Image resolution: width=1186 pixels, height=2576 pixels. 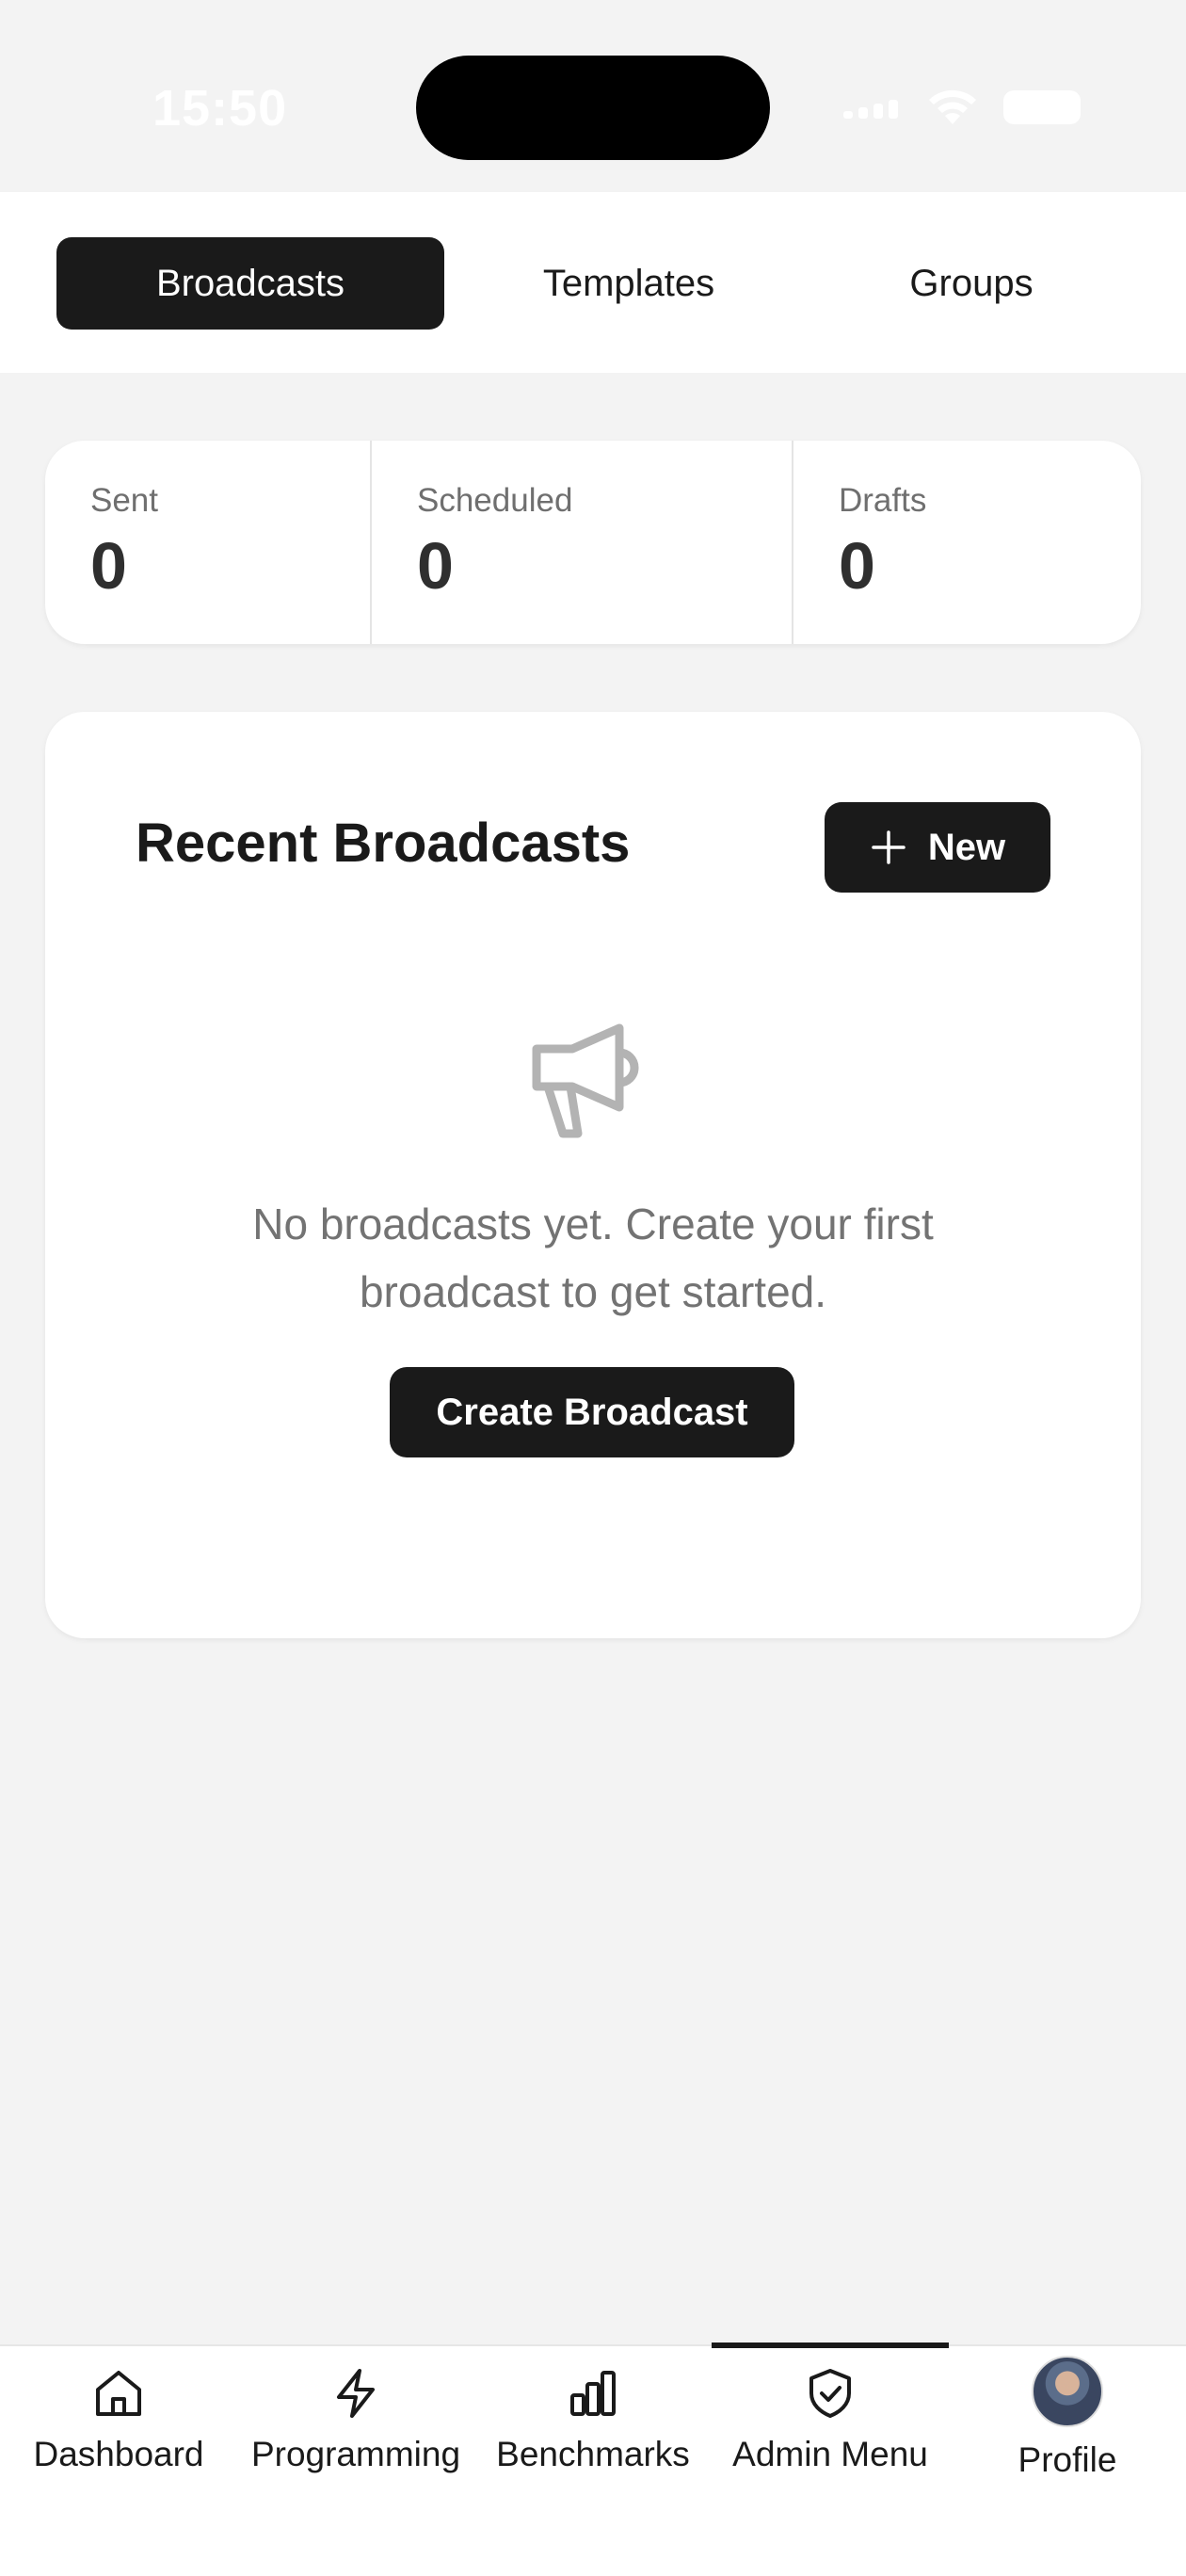 What do you see at coordinates (383, 843) in the screenshot?
I see `section-title: Recent Broadcasts` at bounding box center [383, 843].